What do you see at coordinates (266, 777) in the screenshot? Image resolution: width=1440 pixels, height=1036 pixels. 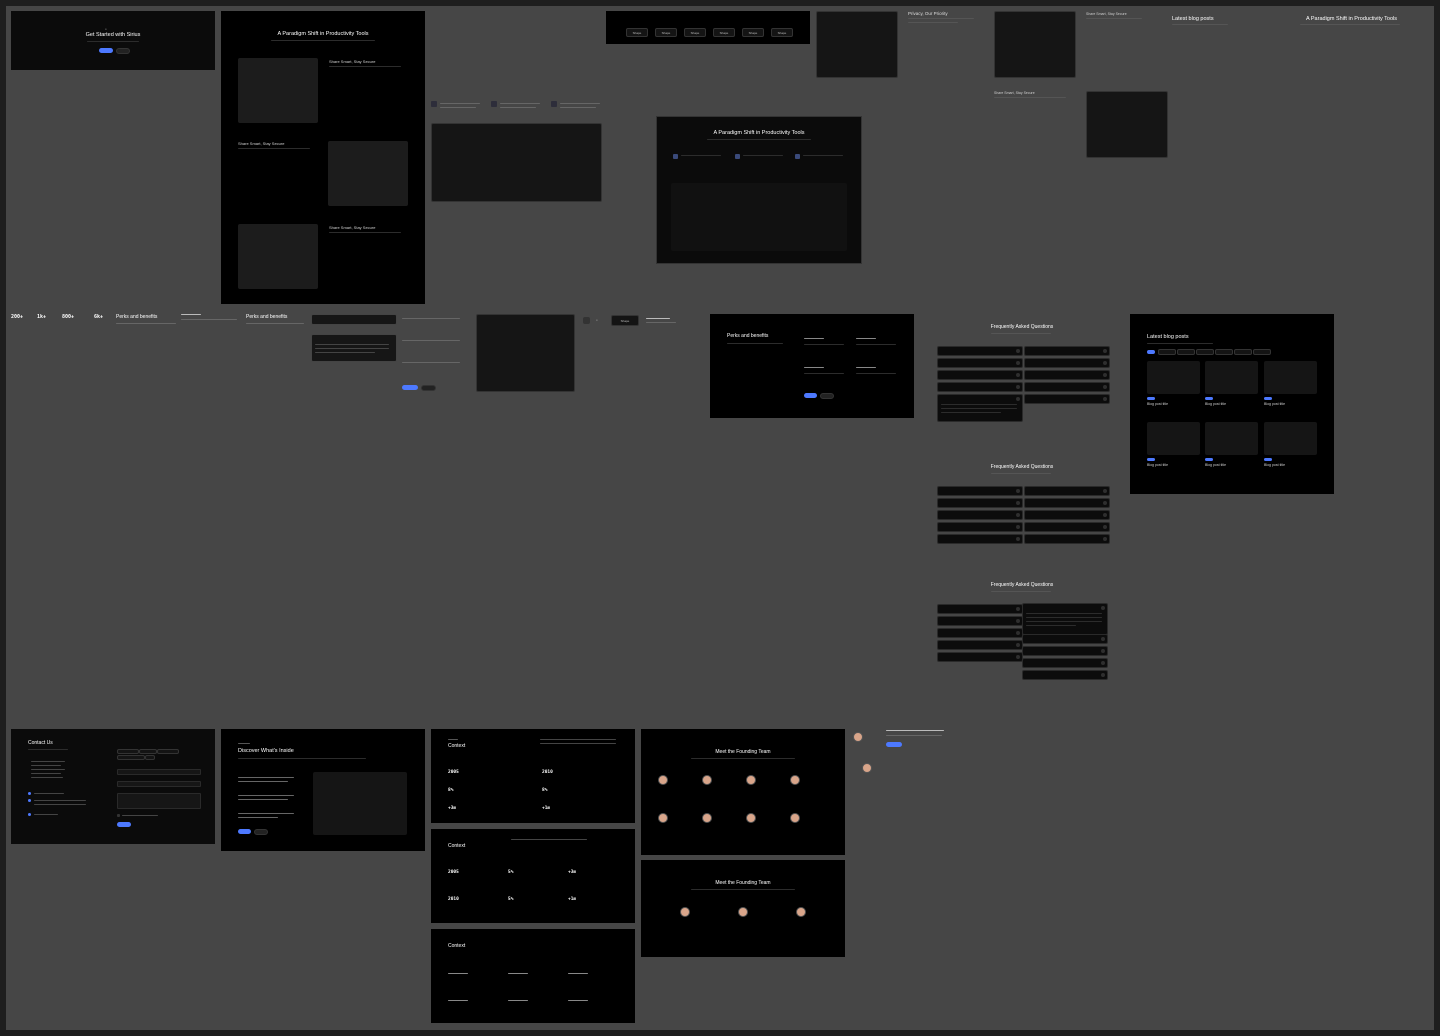 I see `discover-item-1a` at bounding box center [266, 777].